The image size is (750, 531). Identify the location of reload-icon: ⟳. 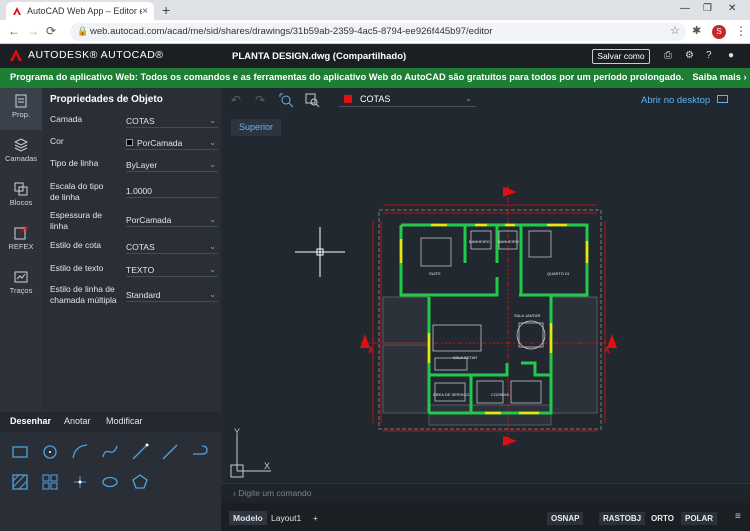
(51, 31).